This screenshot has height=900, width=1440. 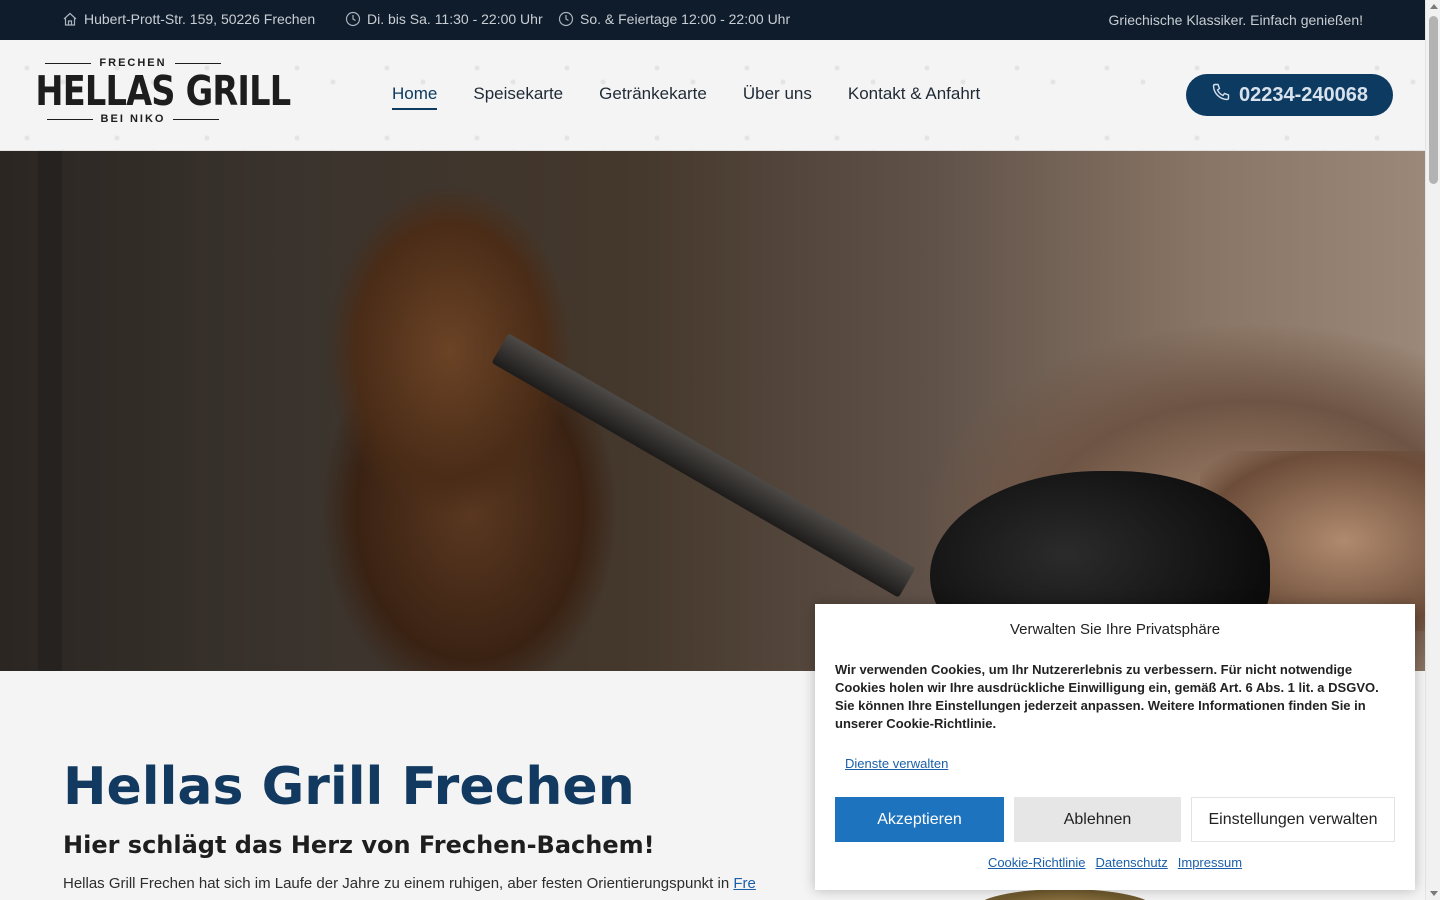 I want to click on page-title: Hellas Grill Frechen, so click(x=349, y=787).